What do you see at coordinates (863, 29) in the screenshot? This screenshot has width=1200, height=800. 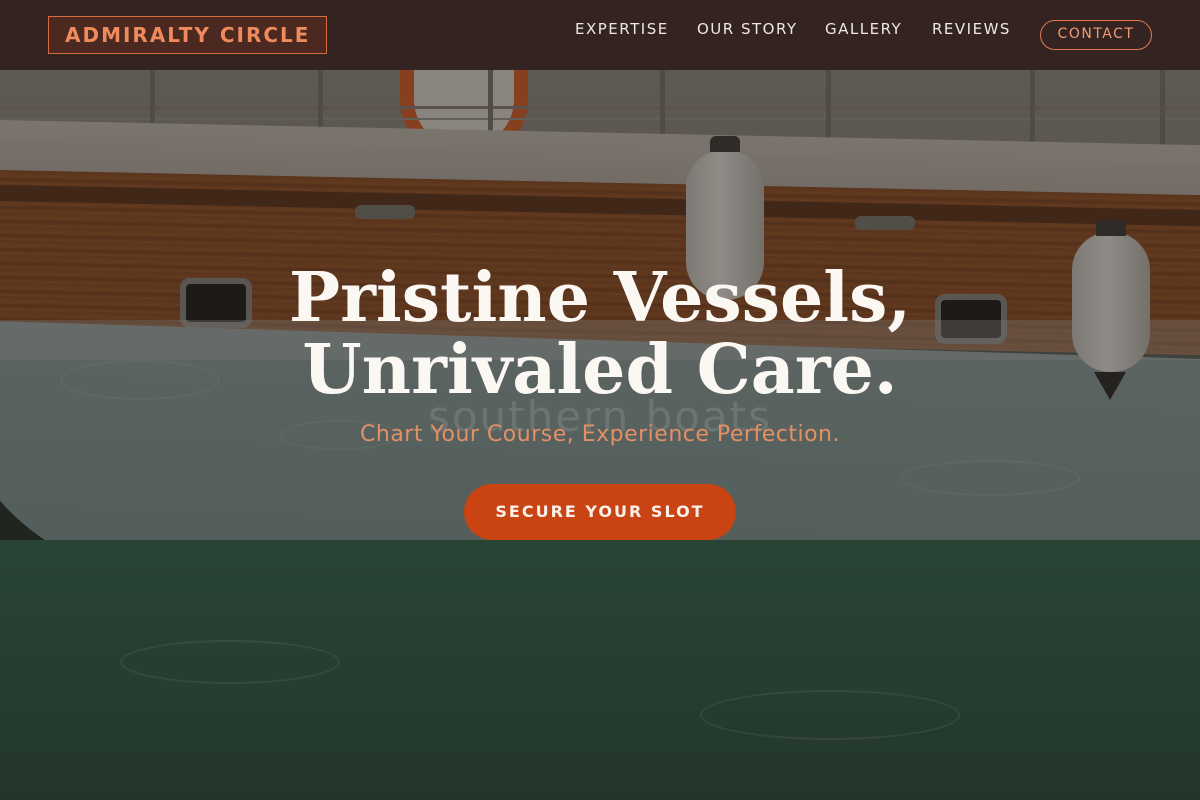 I see `nav-link-gallery: GALLERY` at bounding box center [863, 29].